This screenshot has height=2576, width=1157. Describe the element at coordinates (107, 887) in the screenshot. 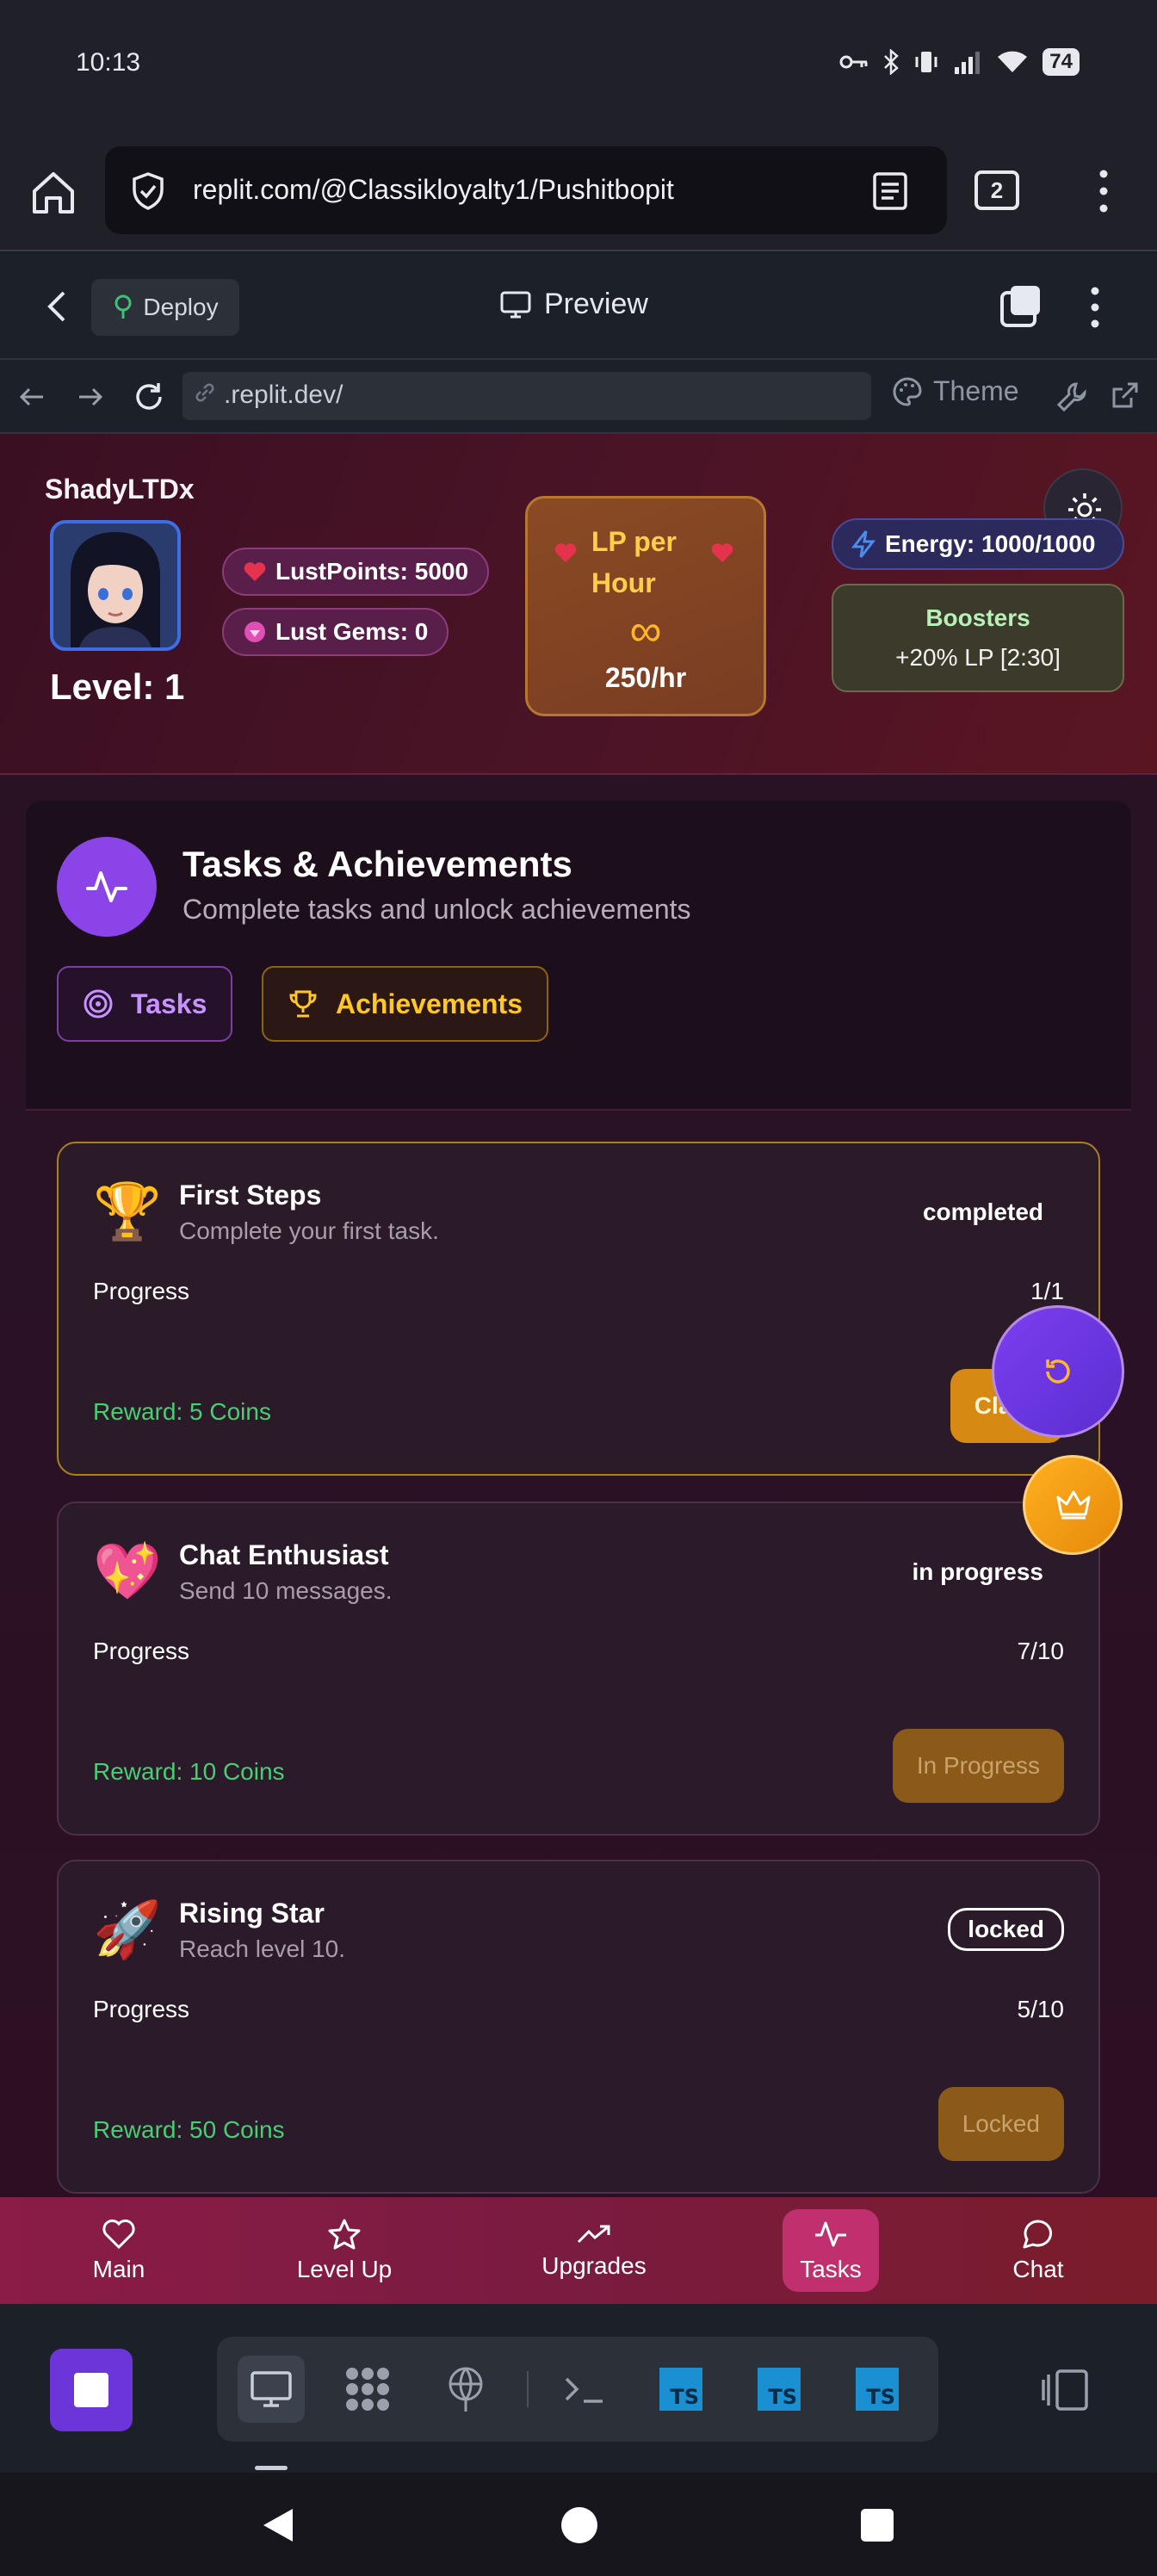

I see `panel-icon-circle` at that location.